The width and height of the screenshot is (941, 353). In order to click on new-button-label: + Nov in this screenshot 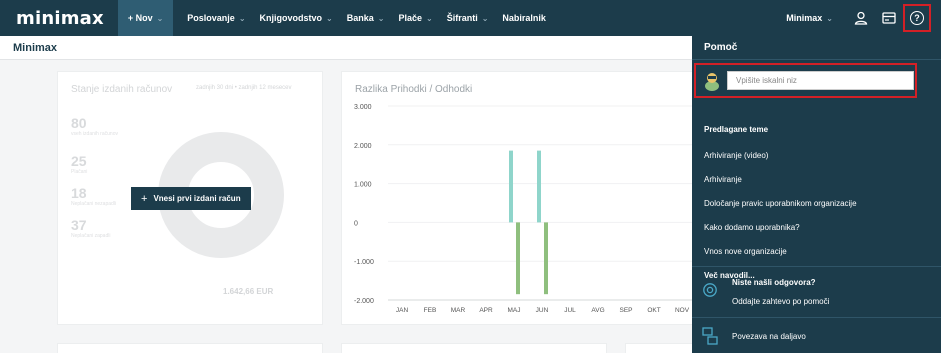, I will do `click(140, 18)`.